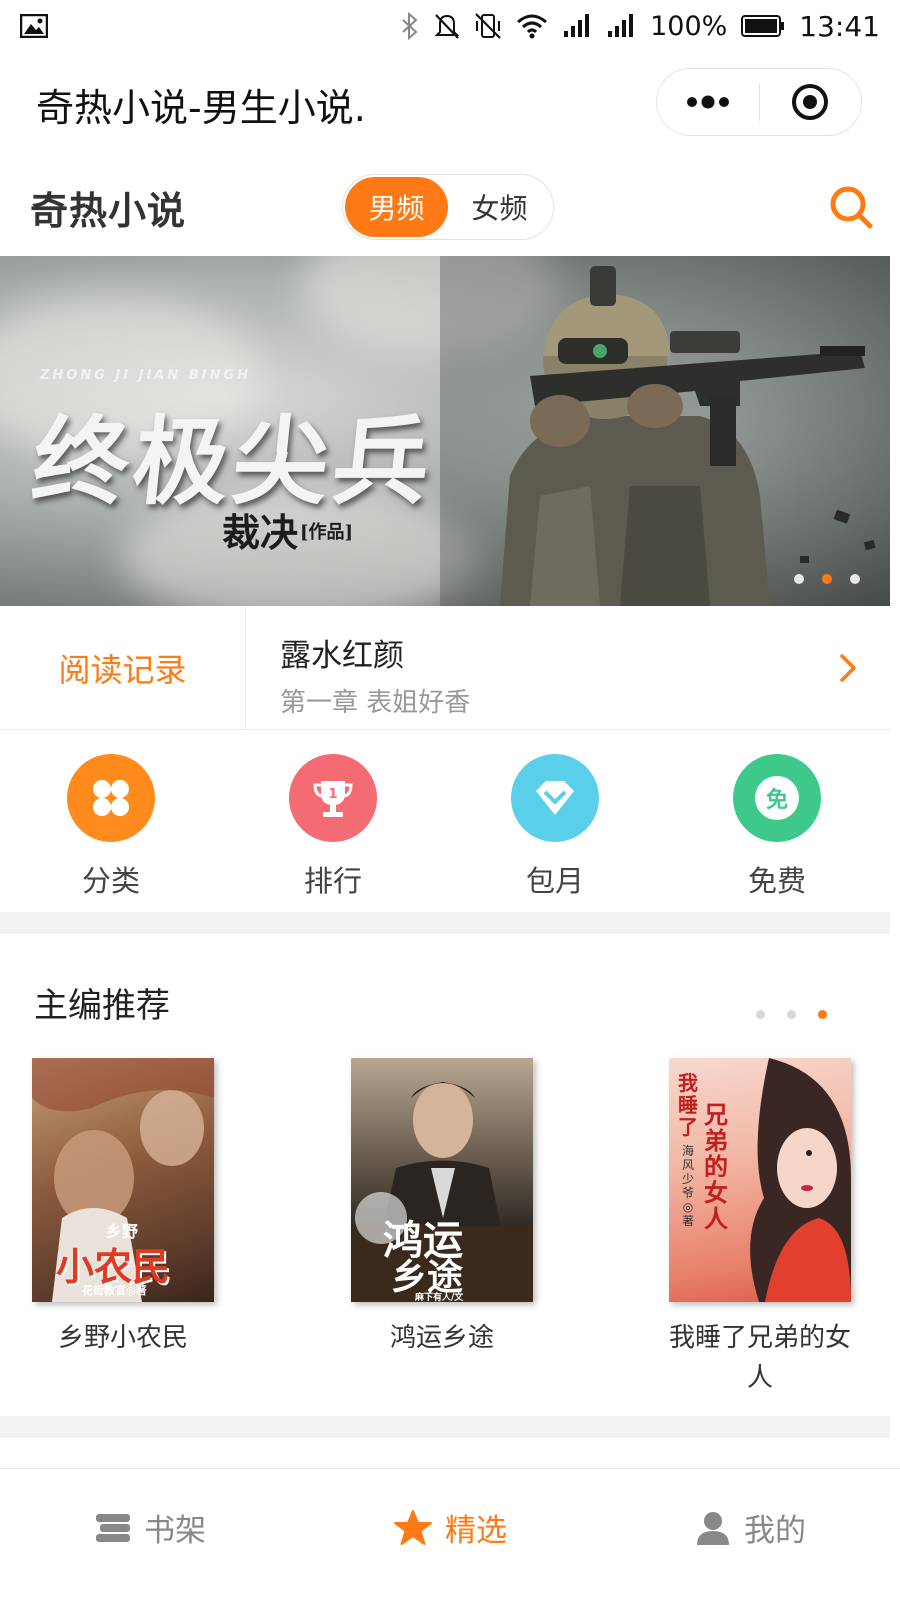  I want to click on last-read-chapter: 第一章 表姐好香, so click(375, 703).